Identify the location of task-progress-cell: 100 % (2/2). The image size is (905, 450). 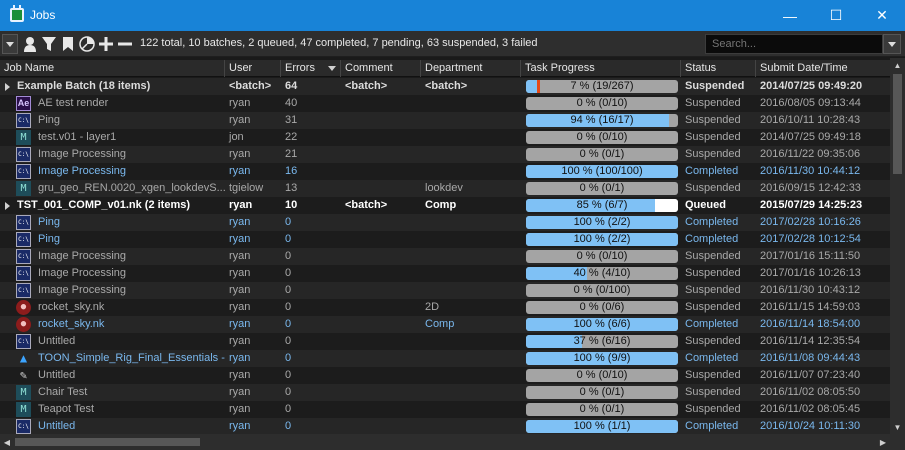
(601, 222).